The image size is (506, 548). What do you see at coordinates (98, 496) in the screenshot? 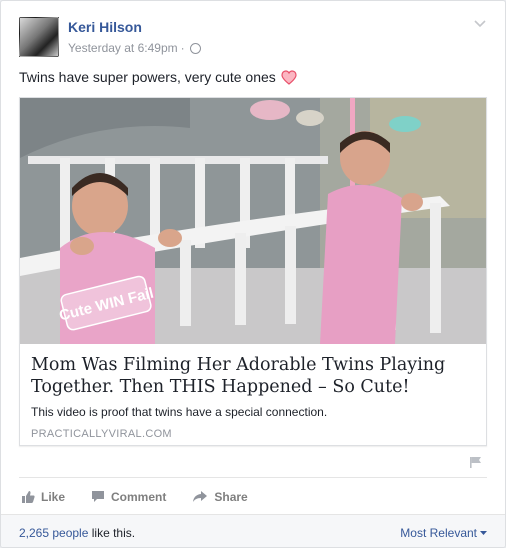
I see `comment-icon` at bounding box center [98, 496].